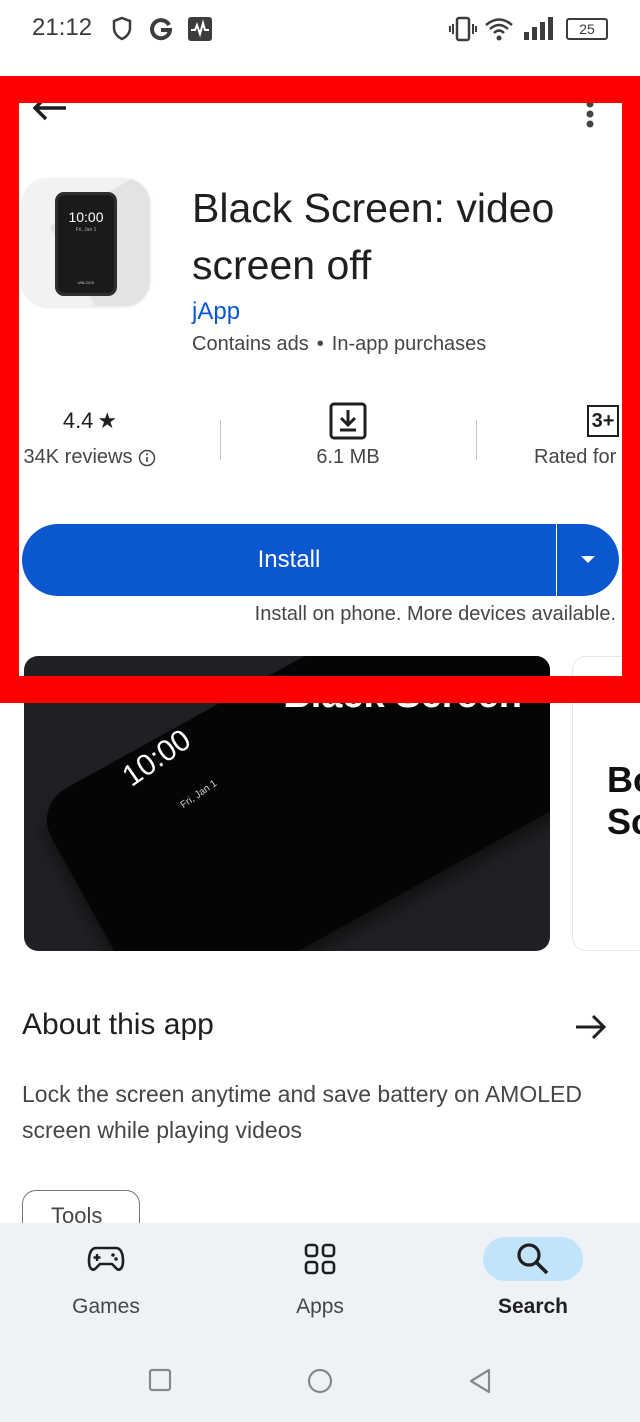 The height and width of the screenshot is (1422, 640). Describe the element at coordinates (538, 28) in the screenshot. I see `signal-icon` at that location.